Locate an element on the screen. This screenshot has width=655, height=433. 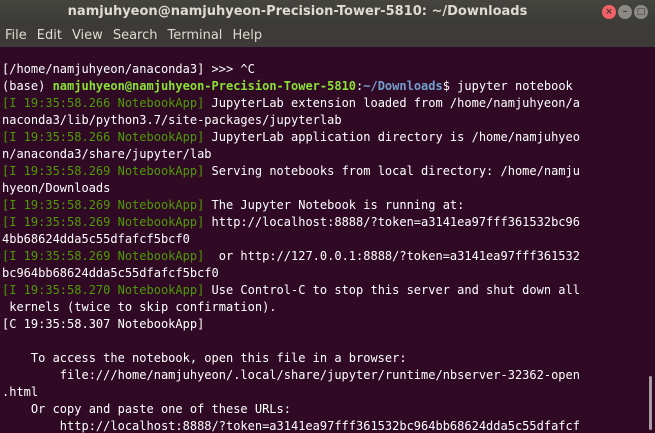
scrollbar-thumb is located at coordinates (650, 403).